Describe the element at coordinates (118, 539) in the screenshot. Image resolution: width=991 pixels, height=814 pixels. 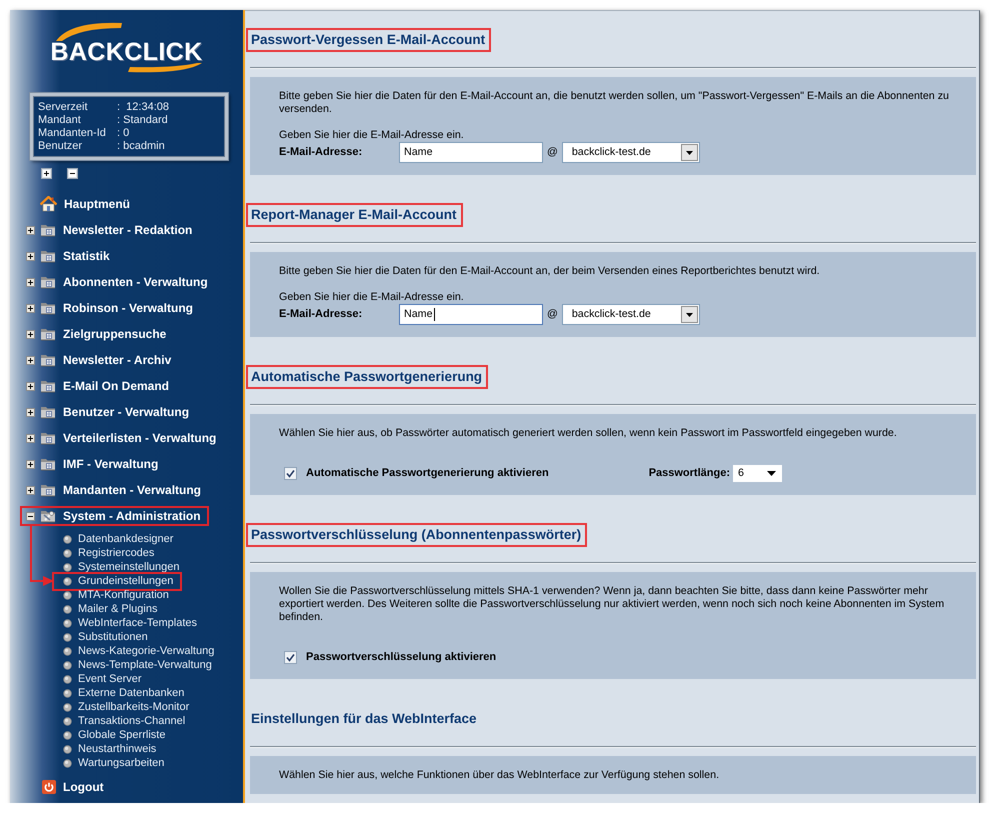
I see `submenu-item: Datenbankdesigner` at that location.